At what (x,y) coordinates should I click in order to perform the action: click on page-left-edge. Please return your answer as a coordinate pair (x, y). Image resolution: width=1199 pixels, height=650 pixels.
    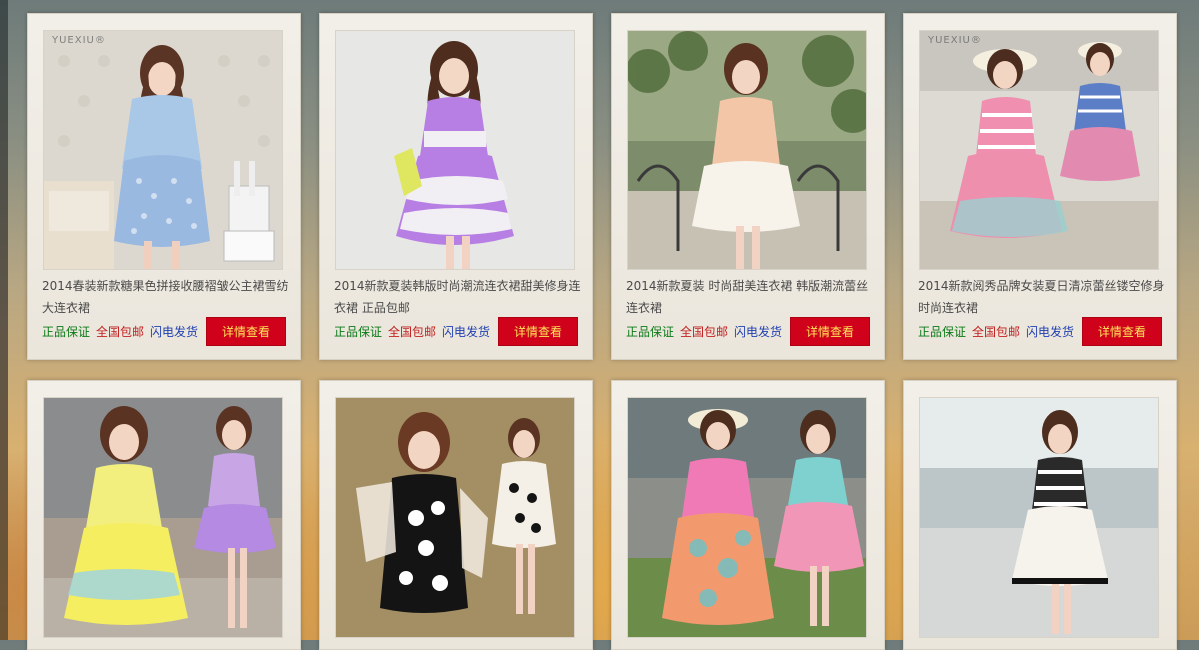
    Looking at the image, I should click on (4, 320).